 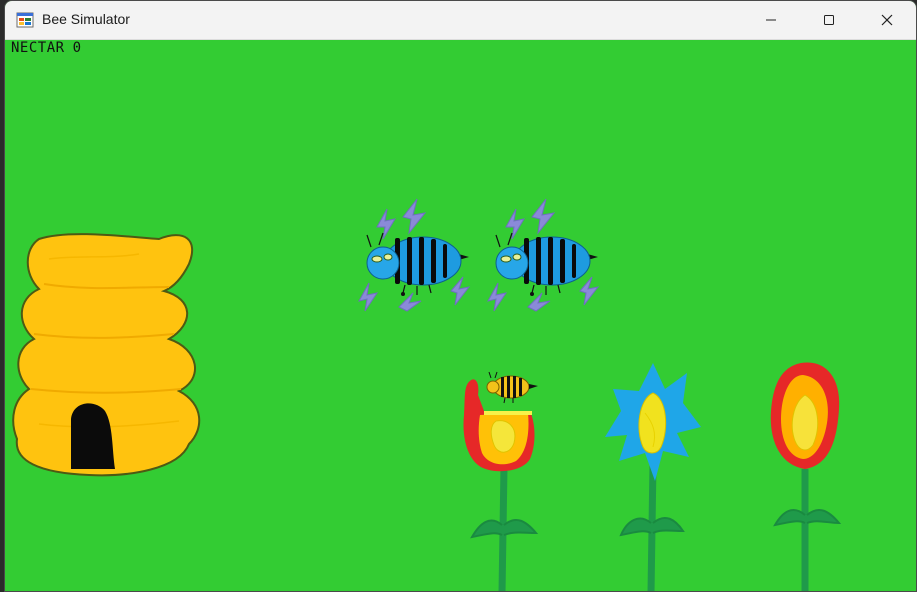 I want to click on blue-flower, so click(x=653, y=477).